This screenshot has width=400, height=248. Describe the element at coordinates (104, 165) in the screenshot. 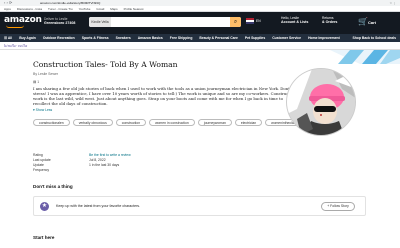

I see `frequency-value: 1 in the last 30 days` at that location.